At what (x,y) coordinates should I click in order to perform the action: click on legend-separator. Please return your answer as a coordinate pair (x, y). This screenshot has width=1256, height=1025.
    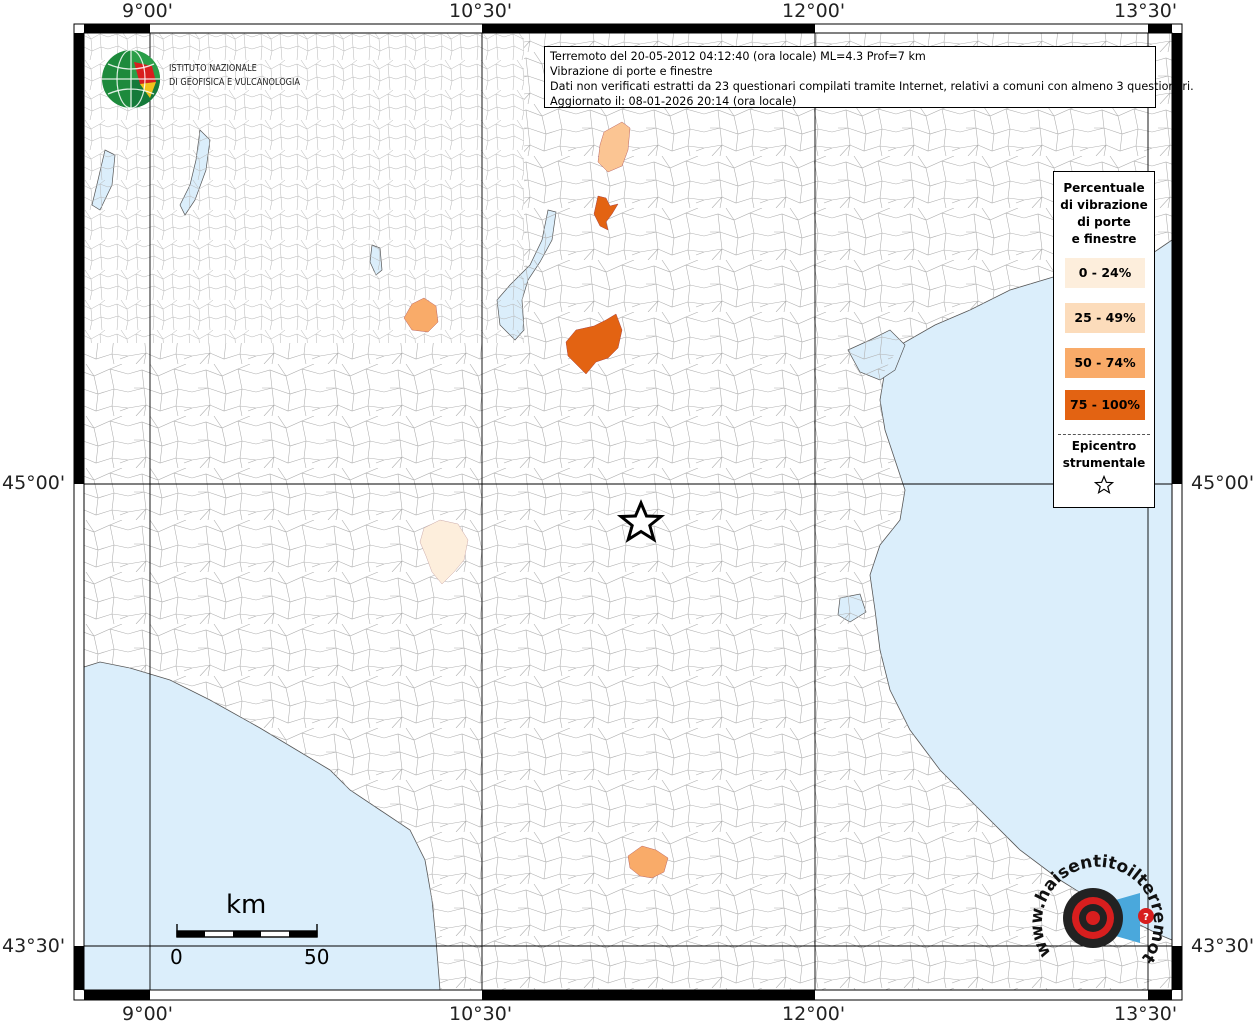
    Looking at the image, I should click on (1104, 434).